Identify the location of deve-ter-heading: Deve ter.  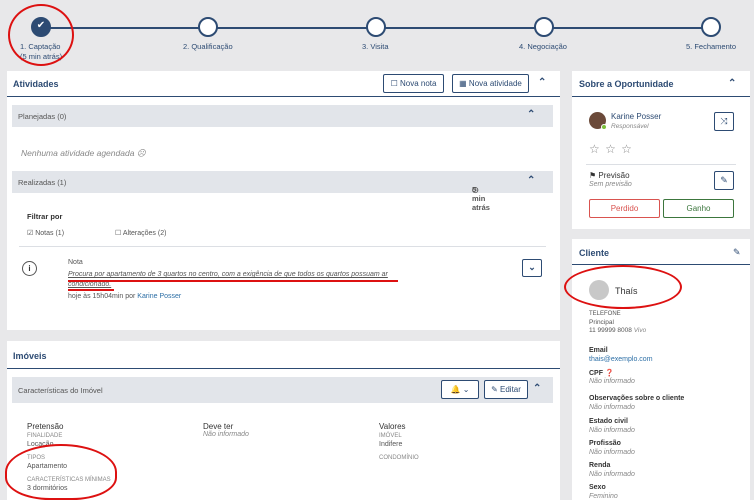
(218, 426).